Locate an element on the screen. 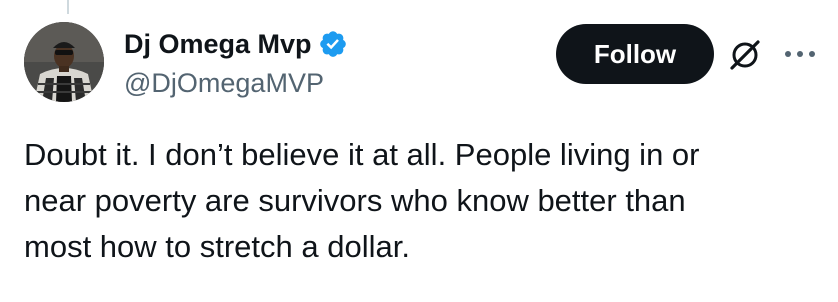 The image size is (838, 302). avatar-image is located at coordinates (64, 62).